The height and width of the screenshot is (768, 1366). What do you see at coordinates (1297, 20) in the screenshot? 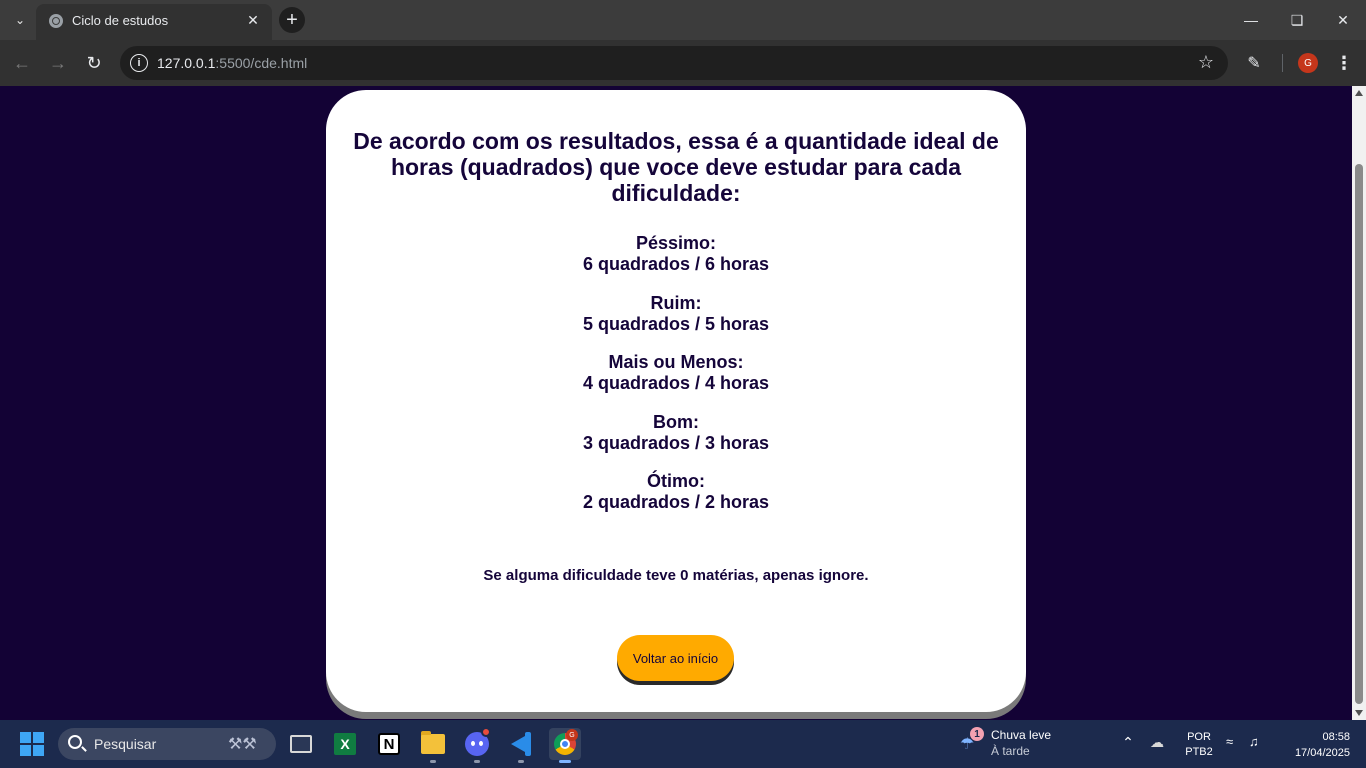
I see `restore-button: ❏` at bounding box center [1297, 20].